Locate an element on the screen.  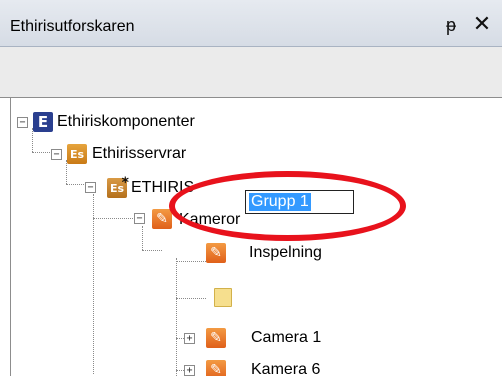
ethiris-e-icon: E is located at coordinates (43, 122).